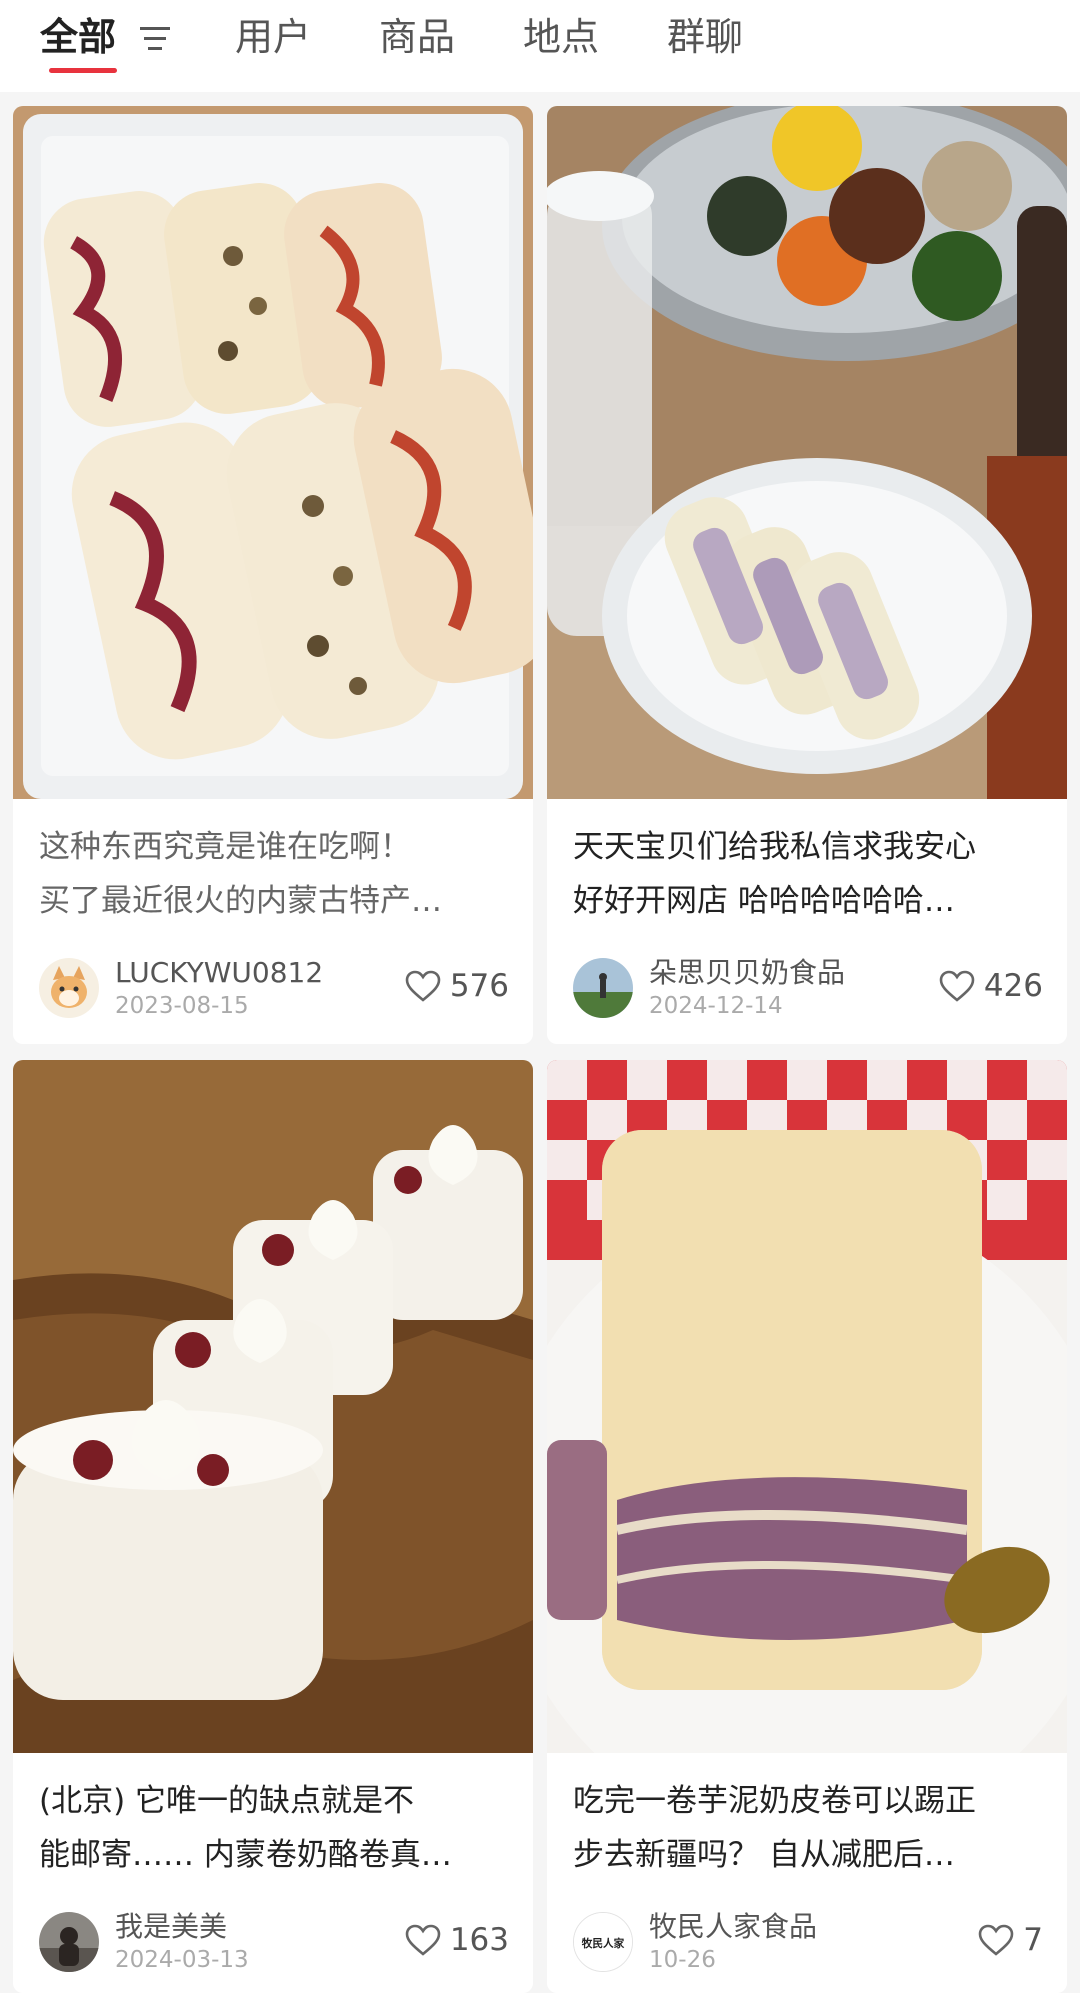  What do you see at coordinates (417, 37) in the screenshot?
I see `tab-products: 商品` at bounding box center [417, 37].